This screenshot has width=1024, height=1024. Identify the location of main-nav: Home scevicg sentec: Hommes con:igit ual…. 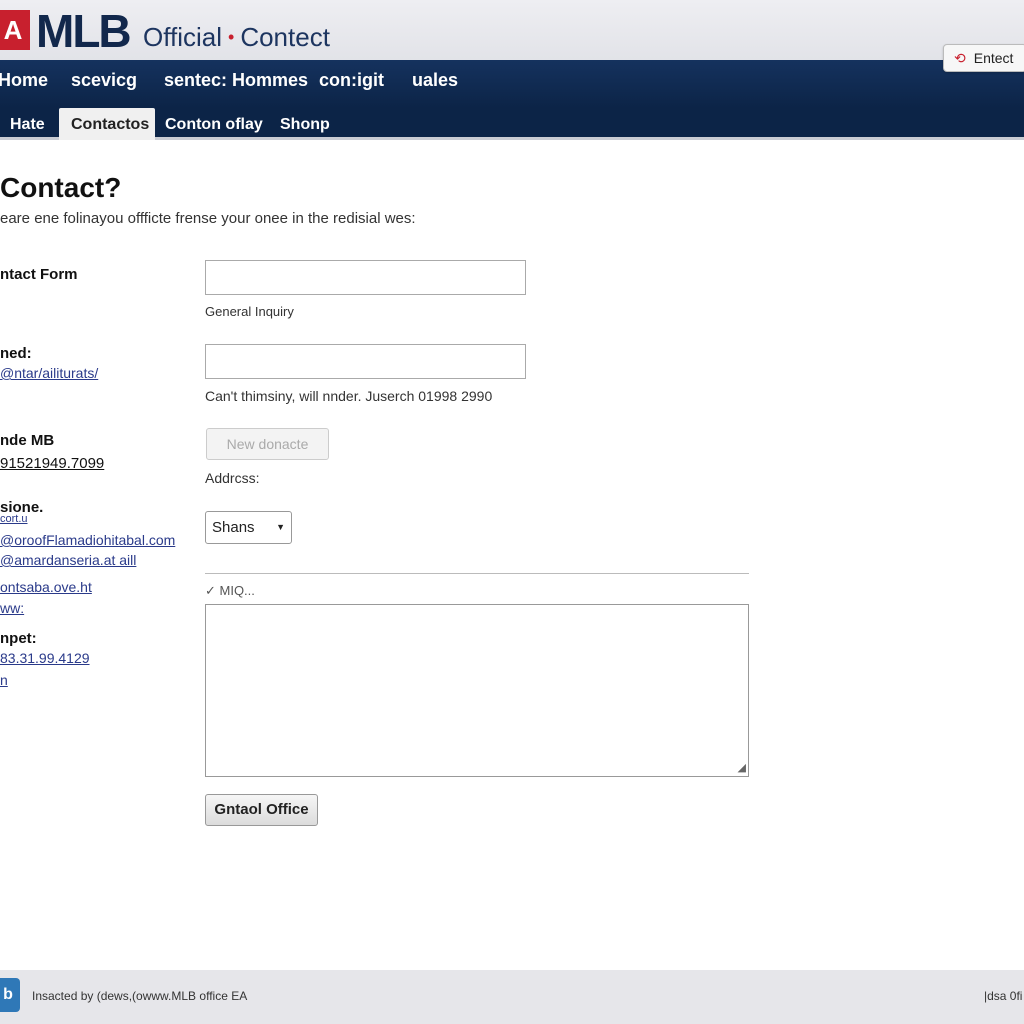
(512, 84).